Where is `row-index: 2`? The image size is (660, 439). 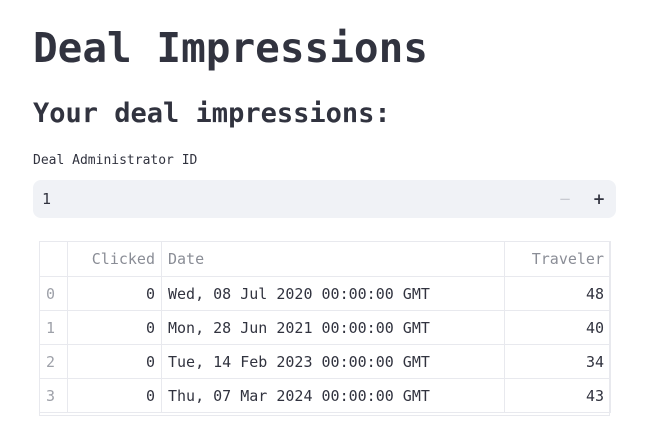 row-index: 2 is located at coordinates (53, 361).